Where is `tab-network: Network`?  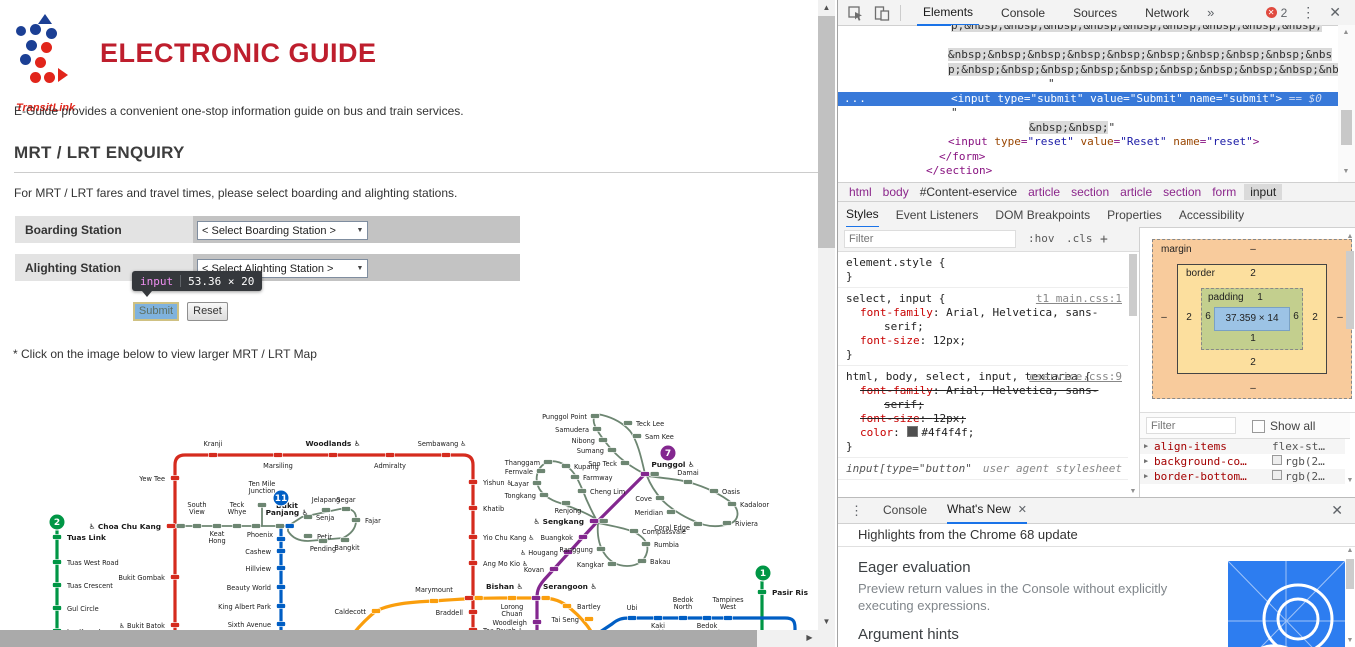 tab-network: Network is located at coordinates (1167, 13).